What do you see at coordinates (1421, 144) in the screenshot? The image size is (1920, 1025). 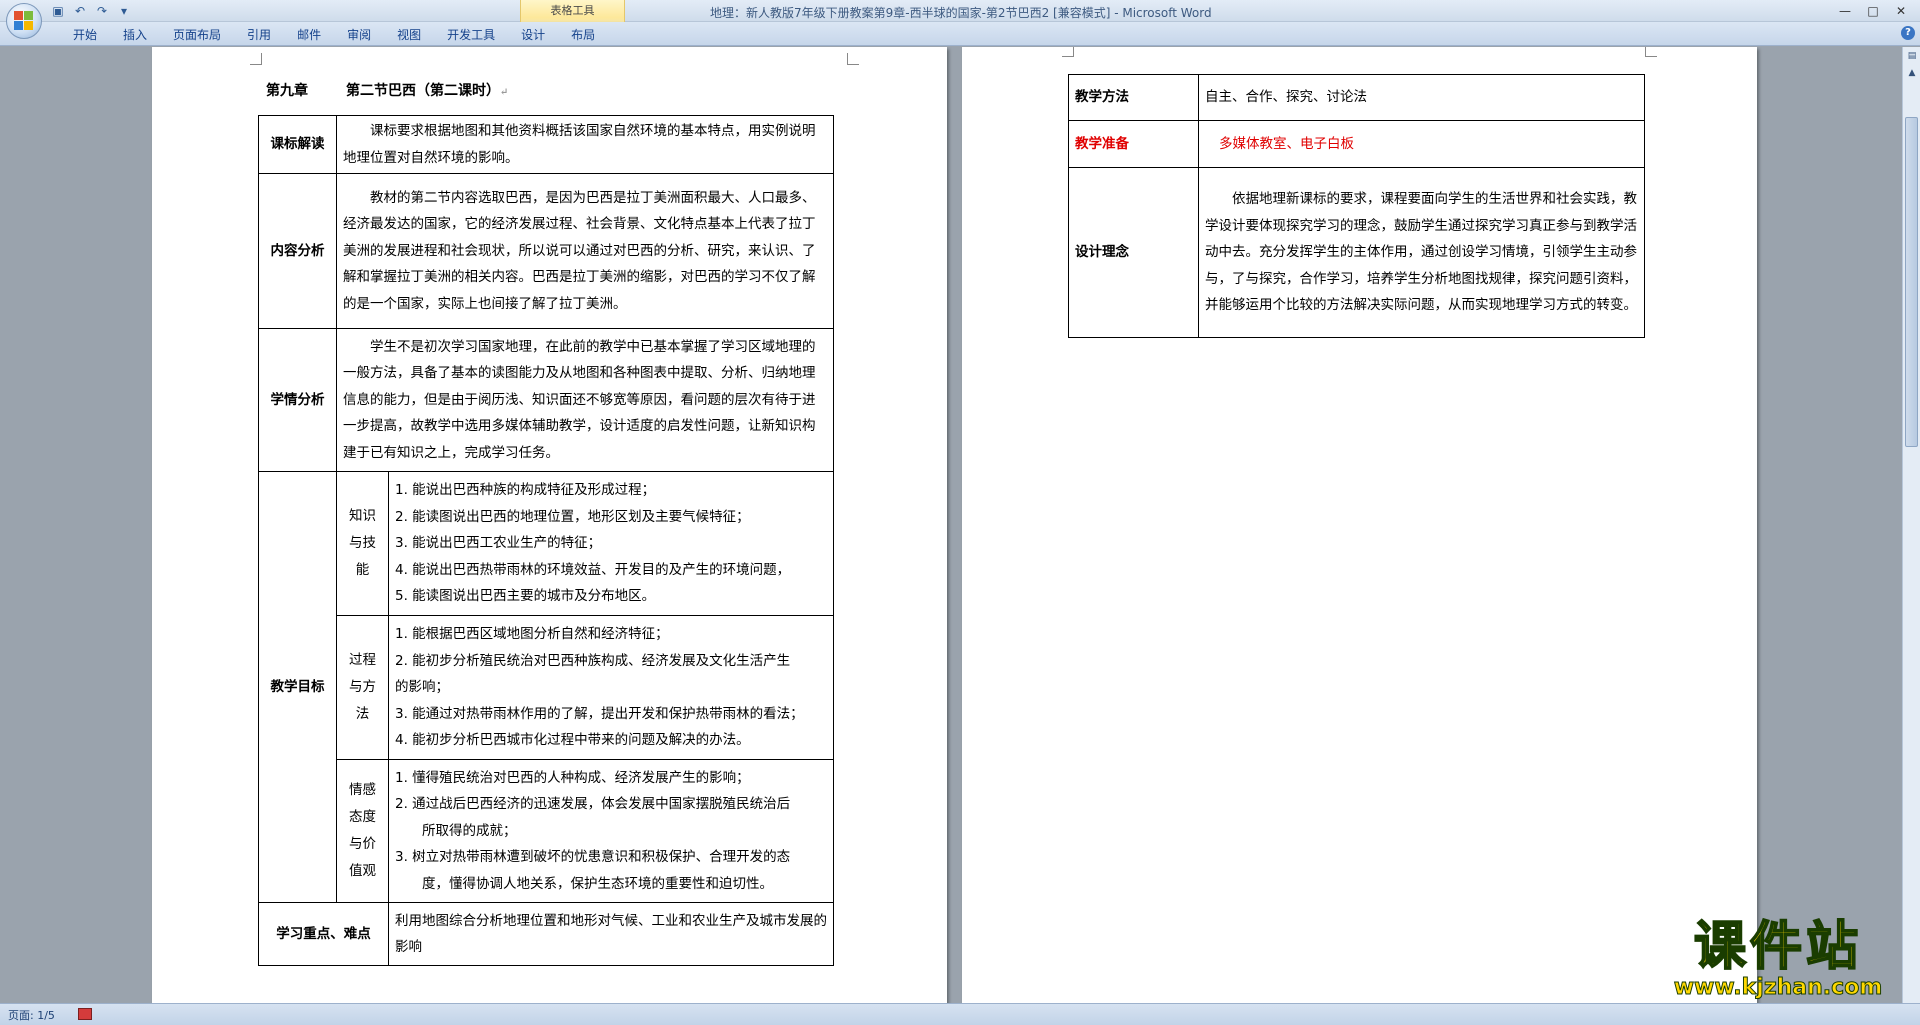 I see `prep-text: 多媒体教室、电子白板` at bounding box center [1421, 144].